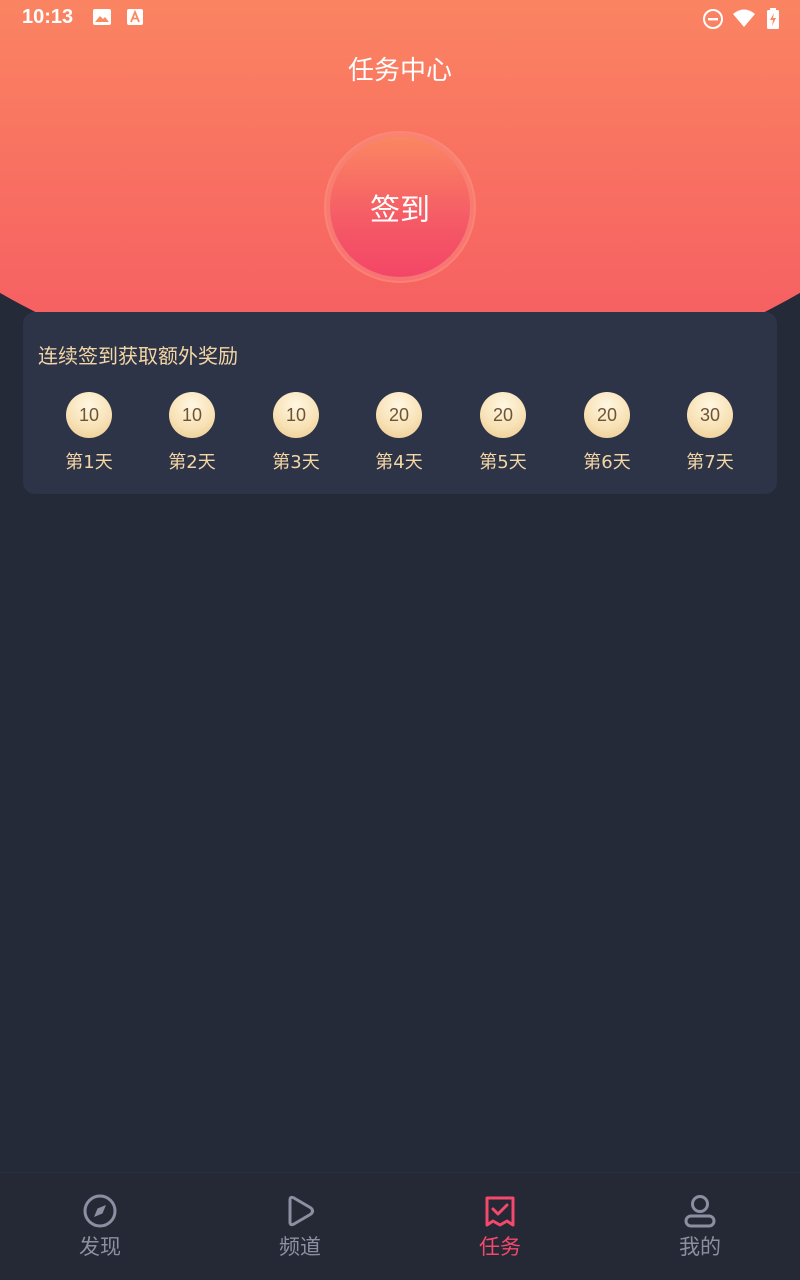  I want to click on coin-badge: 30, so click(710, 415).